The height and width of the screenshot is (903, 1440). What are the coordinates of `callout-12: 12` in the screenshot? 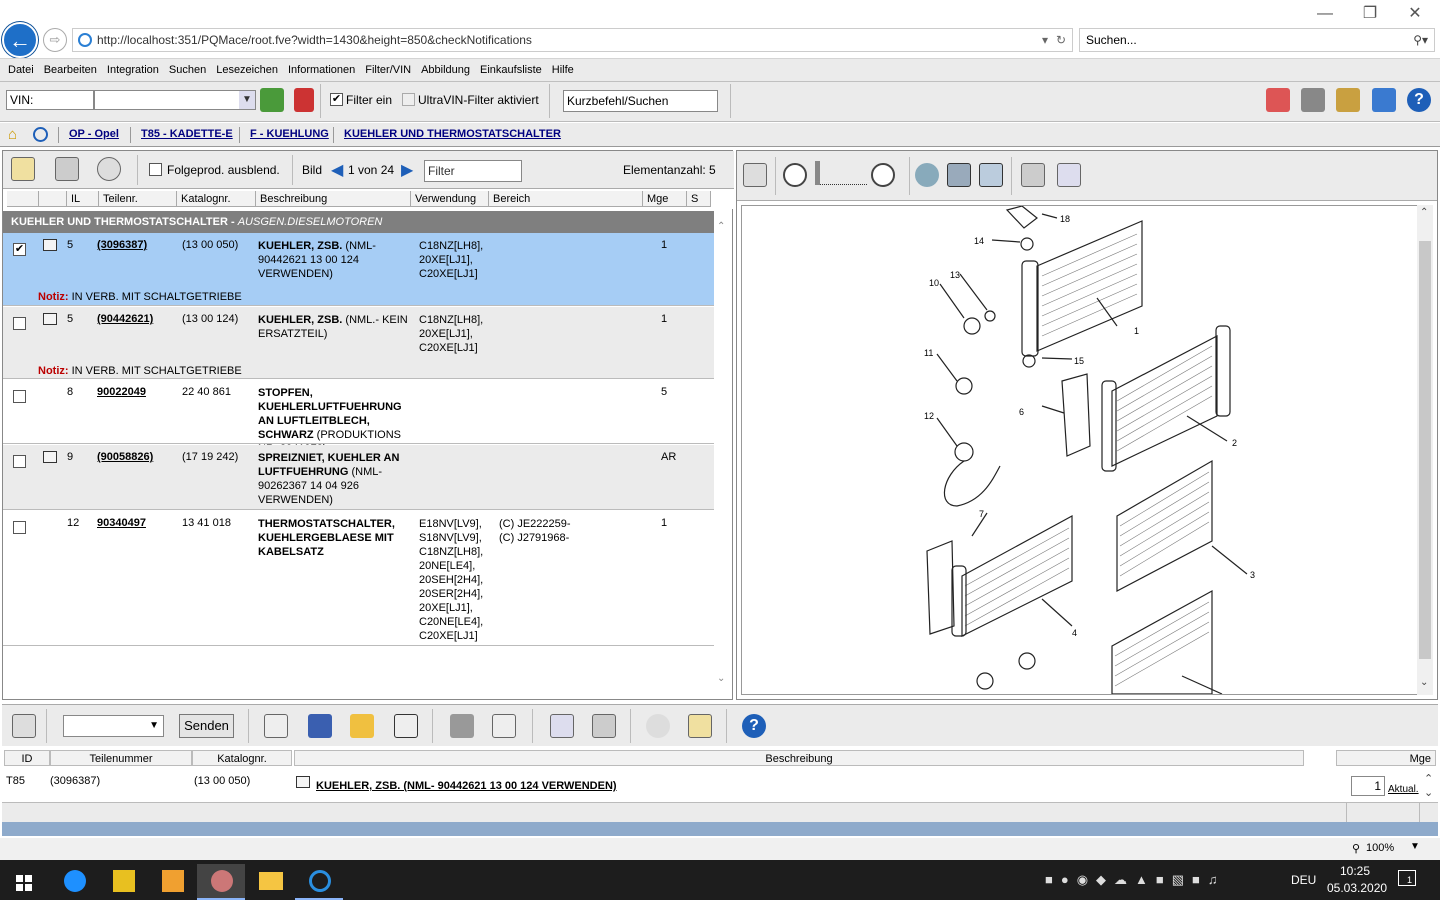 It's located at (929, 416).